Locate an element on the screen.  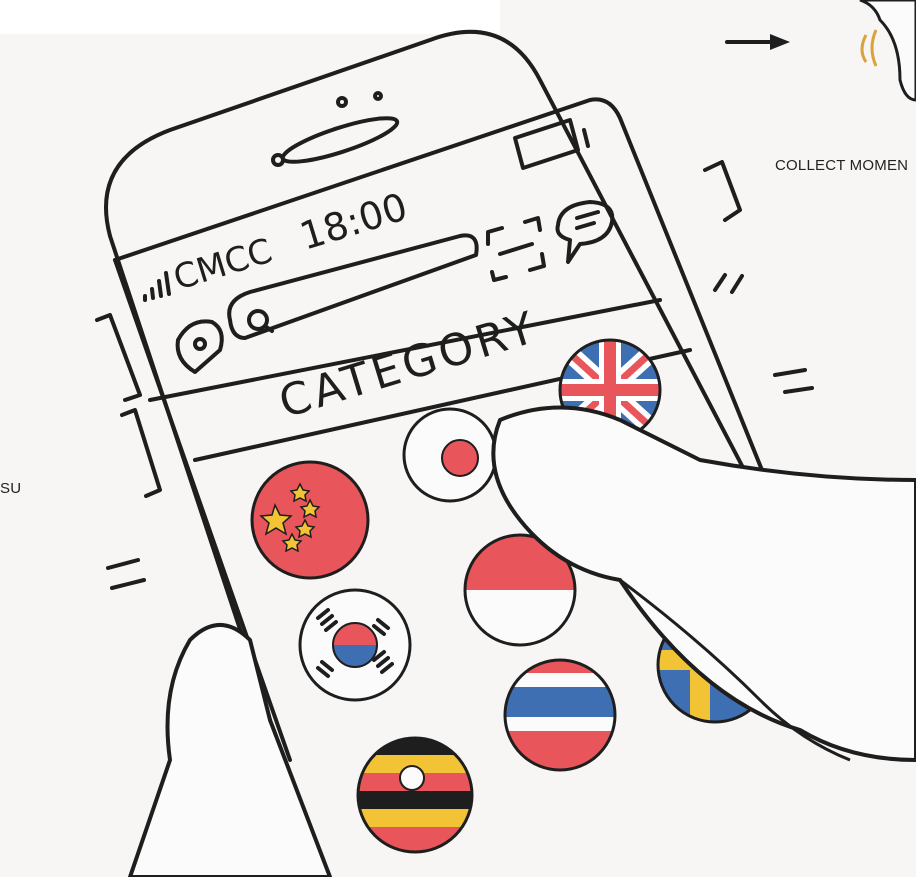
japan-flag-button is located at coordinates (450, 455).